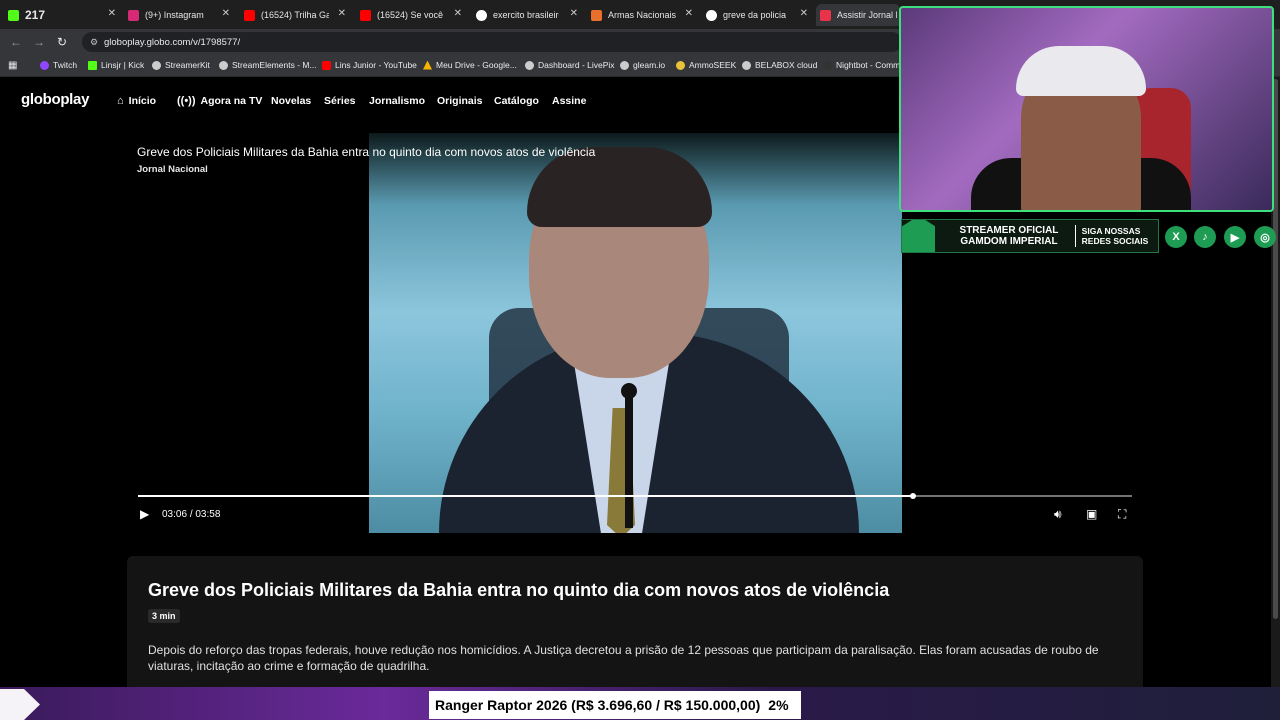 The height and width of the screenshot is (720, 1280). What do you see at coordinates (65, 65) in the screenshot?
I see `bookmark-label: Twitch` at bounding box center [65, 65].